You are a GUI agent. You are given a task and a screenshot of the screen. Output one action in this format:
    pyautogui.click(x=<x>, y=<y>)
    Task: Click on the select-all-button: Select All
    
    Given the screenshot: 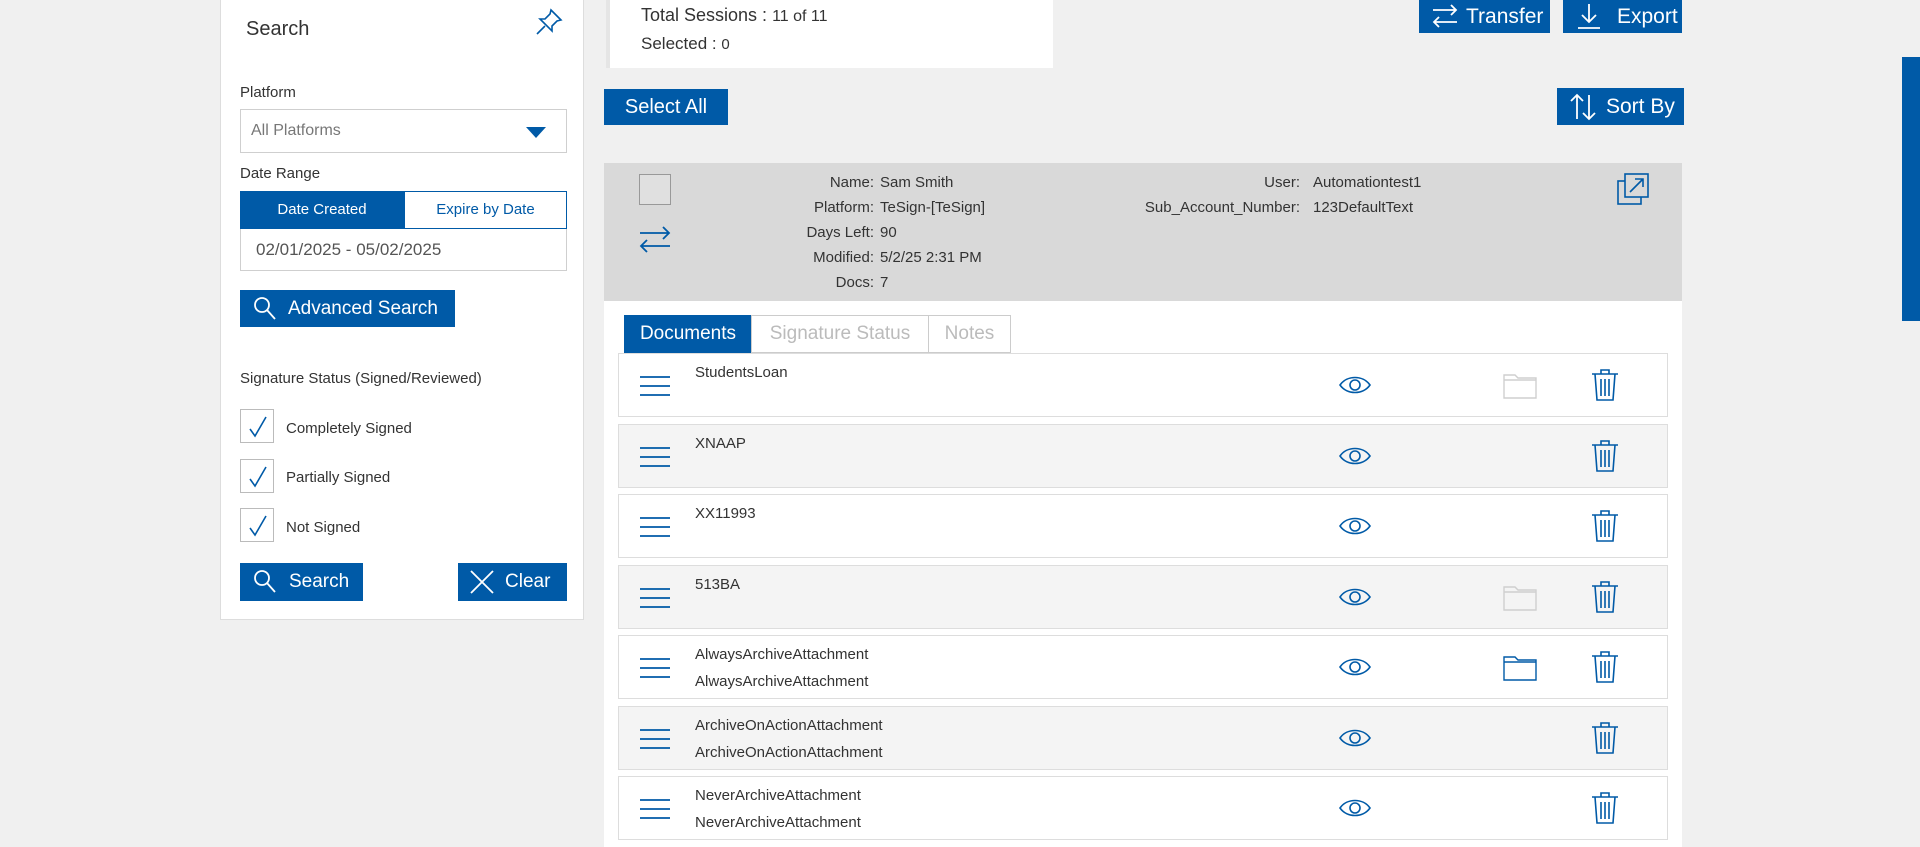 What is the action you would take?
    pyautogui.click(x=666, y=107)
    